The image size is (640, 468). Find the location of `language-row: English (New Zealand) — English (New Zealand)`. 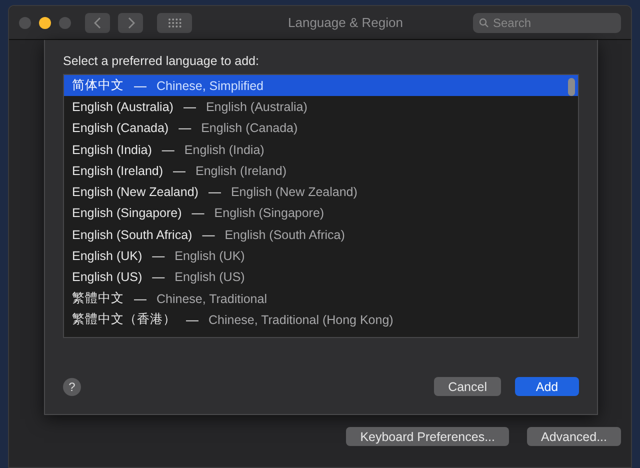

language-row: English (New Zealand) — English (New Zealand) is located at coordinates (321, 192).